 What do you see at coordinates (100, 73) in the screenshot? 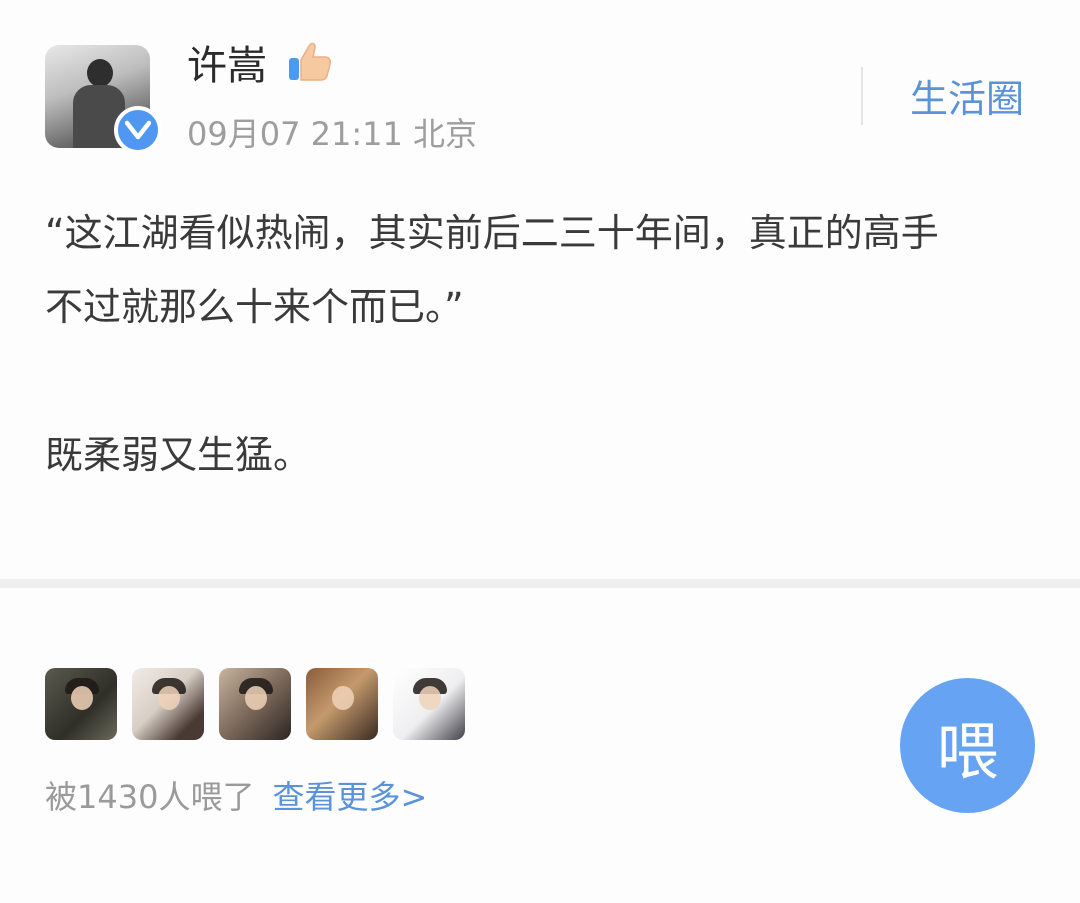
I see `avatar-head` at bounding box center [100, 73].